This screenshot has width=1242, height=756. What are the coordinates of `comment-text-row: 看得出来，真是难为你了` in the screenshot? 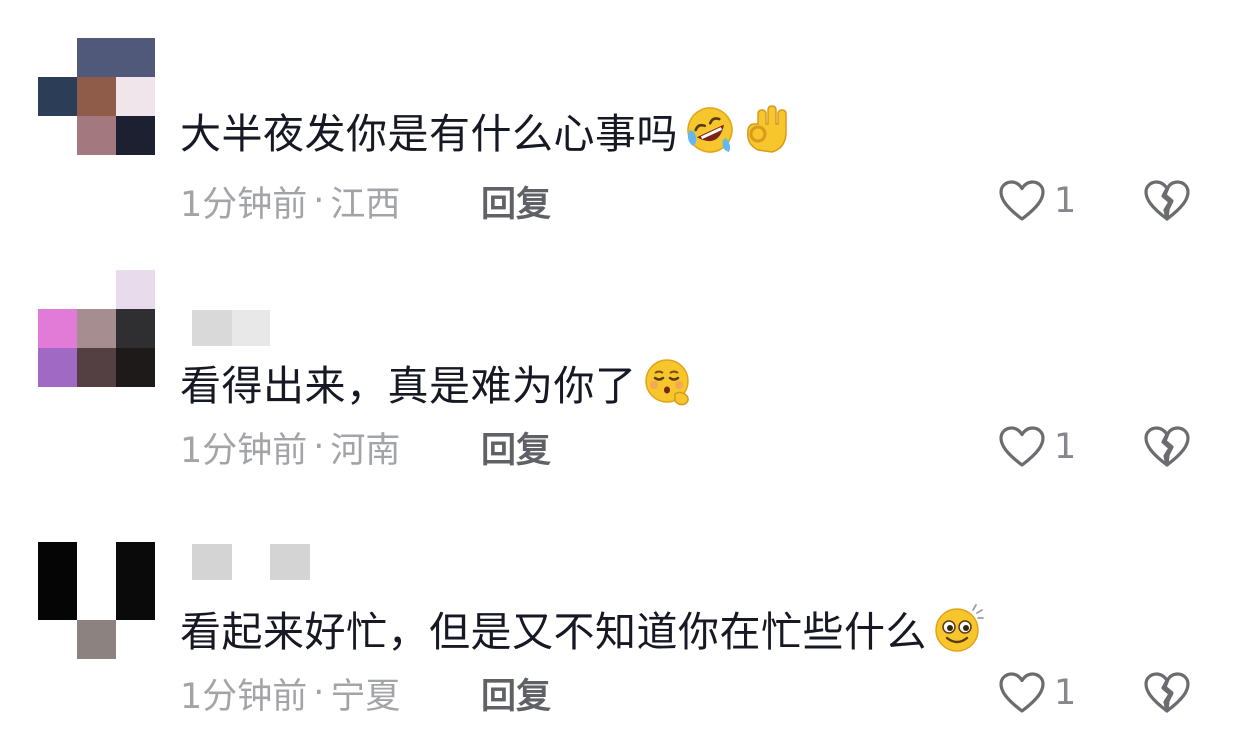 It's located at (437, 382).